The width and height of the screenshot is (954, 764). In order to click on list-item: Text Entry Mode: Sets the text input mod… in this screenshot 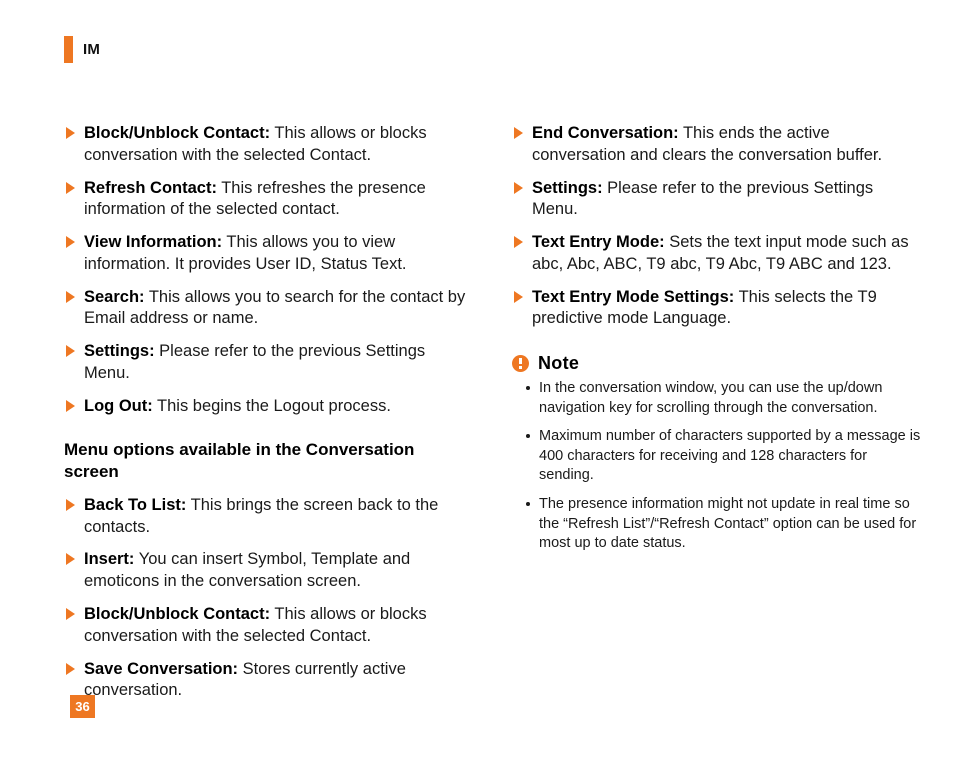, I will do `click(717, 254)`.